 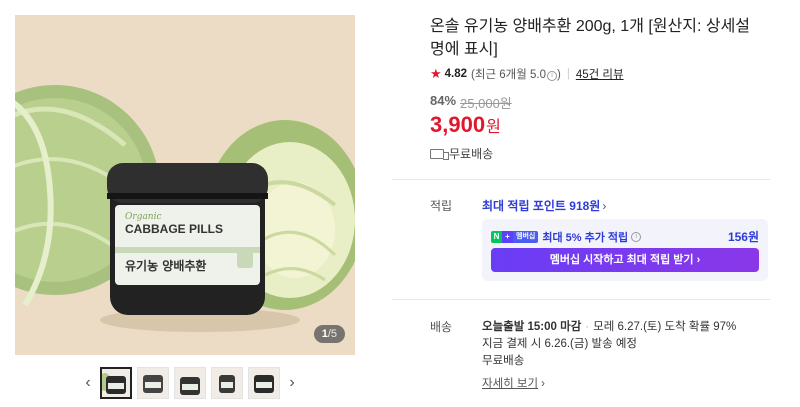 I want to click on shipping-badge-label: 무료배송, so click(x=471, y=154).